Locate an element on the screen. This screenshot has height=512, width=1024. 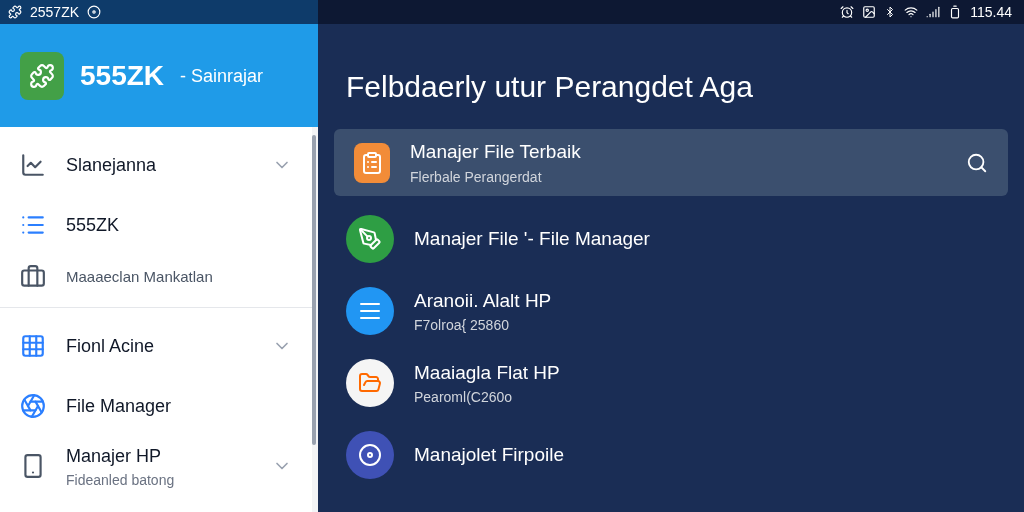
drawer-item: Slanejanna is located at coordinates (156, 165).